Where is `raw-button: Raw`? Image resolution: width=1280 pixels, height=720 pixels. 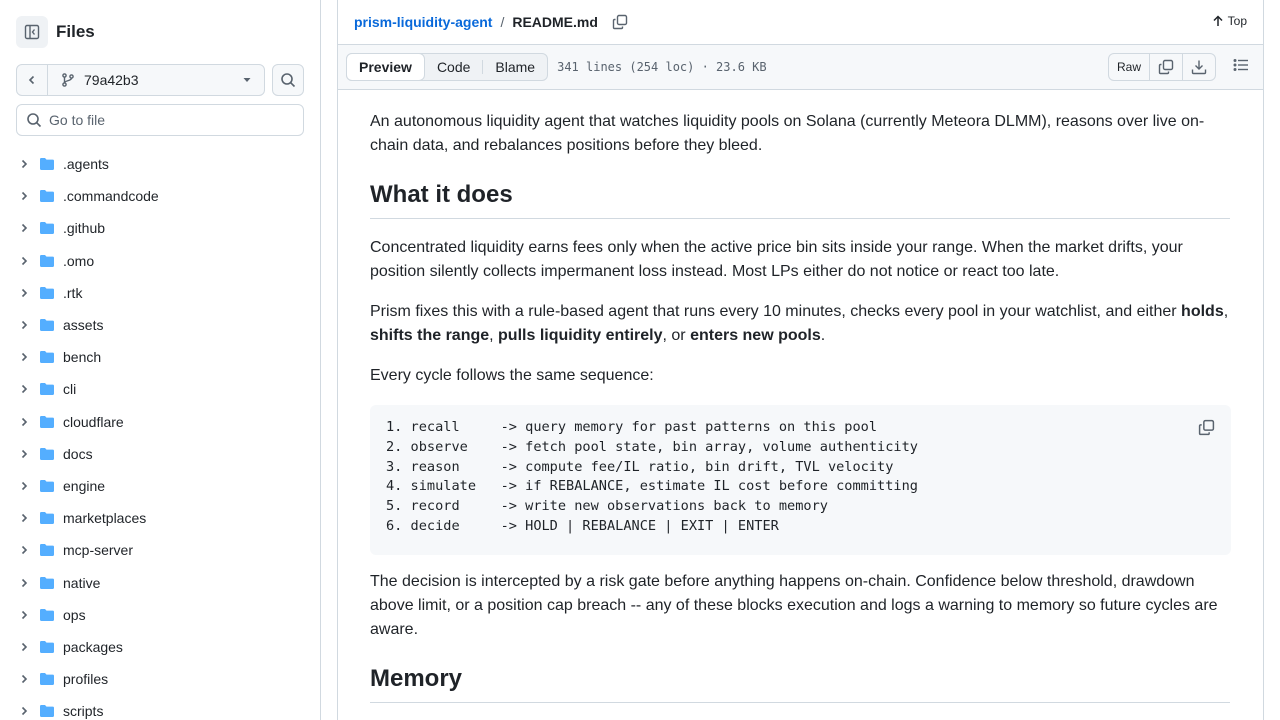
raw-button: Raw is located at coordinates (1129, 67).